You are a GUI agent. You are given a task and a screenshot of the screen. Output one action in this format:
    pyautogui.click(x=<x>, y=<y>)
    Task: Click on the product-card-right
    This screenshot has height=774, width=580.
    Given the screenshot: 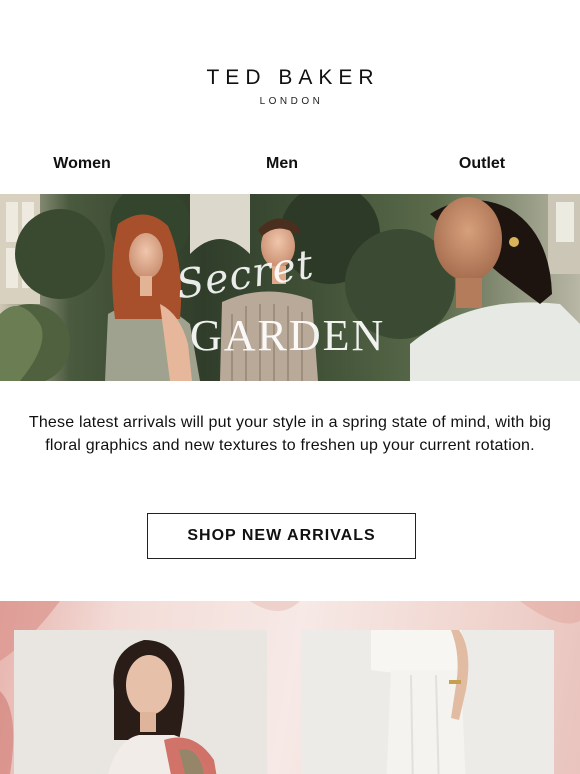 What is the action you would take?
    pyautogui.click(x=427, y=702)
    